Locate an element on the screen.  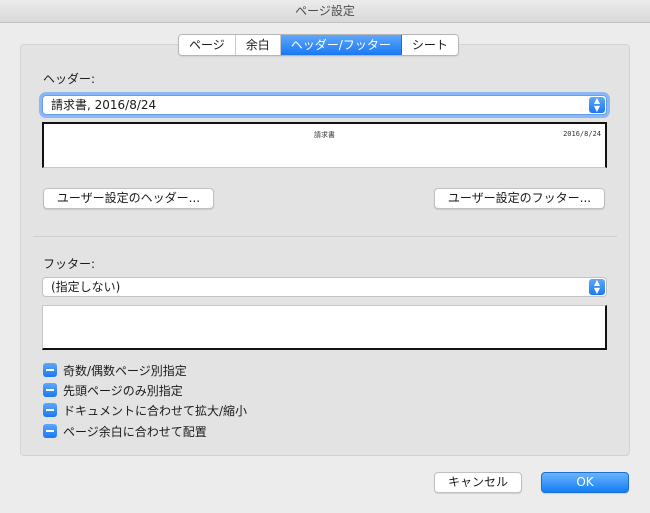
option-odd-even: 奇数/偶数ページ別指定 is located at coordinates (115, 370).